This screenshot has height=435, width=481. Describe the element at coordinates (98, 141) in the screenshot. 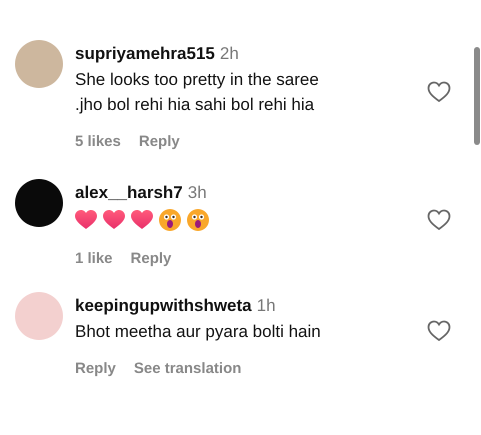

I see `action-link: 5 likes` at that location.